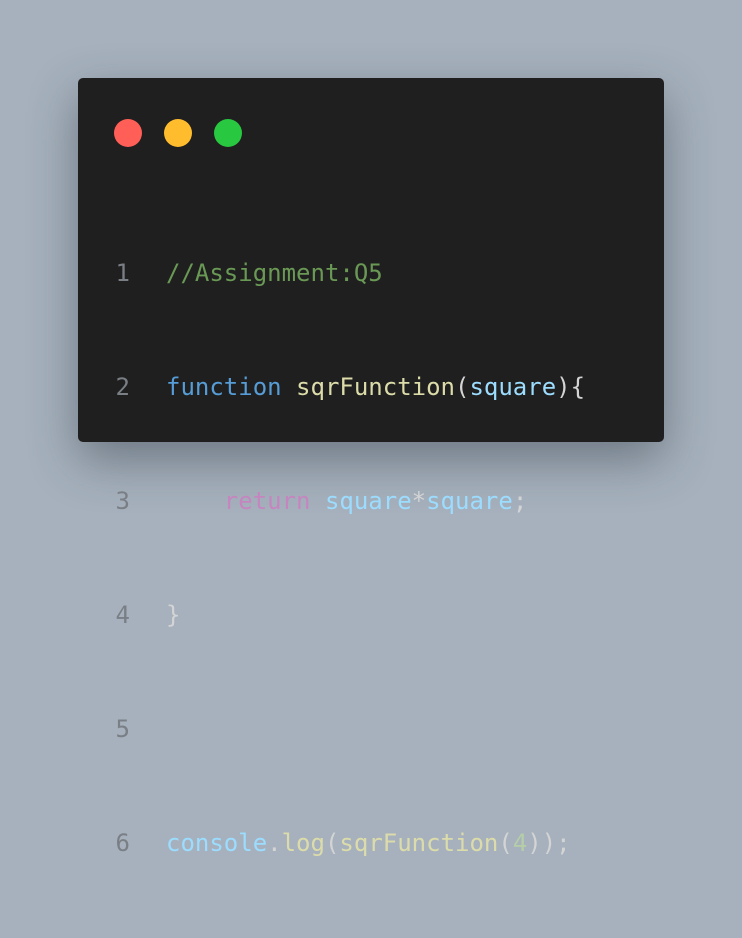 This screenshot has width=742, height=938. I want to click on code-token-punctuation: ));, so click(549, 843).